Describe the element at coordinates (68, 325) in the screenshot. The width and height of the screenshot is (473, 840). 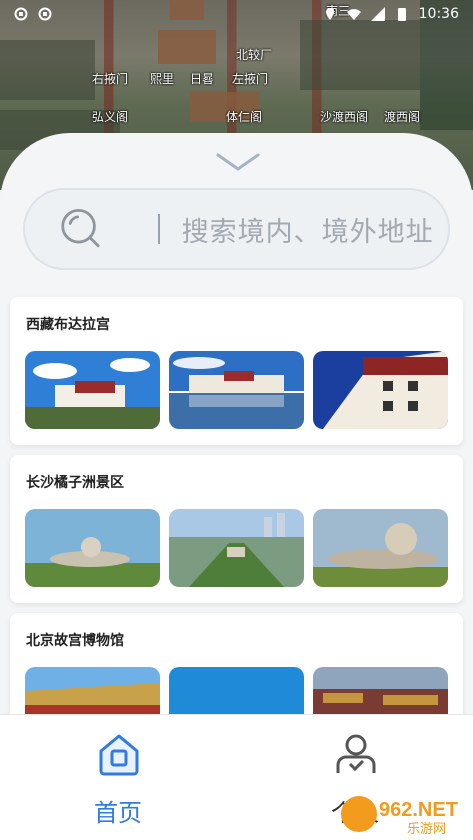
I see `card-title: 西藏布达拉宫` at that location.